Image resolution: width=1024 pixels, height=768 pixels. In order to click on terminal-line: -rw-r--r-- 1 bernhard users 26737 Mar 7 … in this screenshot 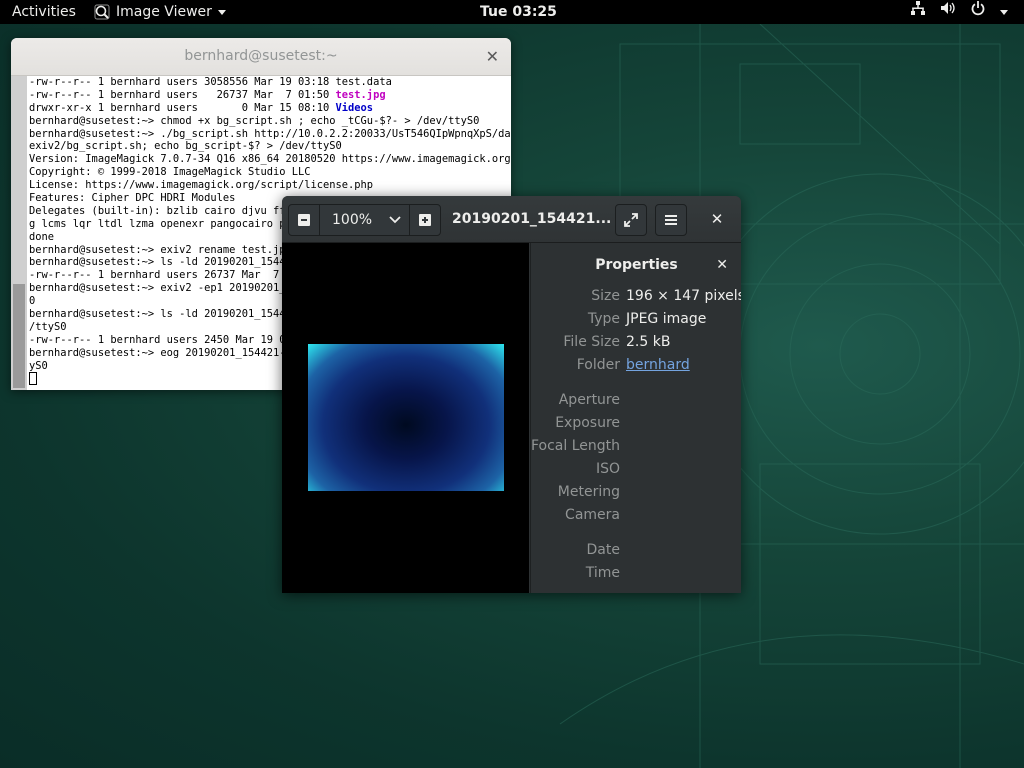, I will do `click(270, 95)`.